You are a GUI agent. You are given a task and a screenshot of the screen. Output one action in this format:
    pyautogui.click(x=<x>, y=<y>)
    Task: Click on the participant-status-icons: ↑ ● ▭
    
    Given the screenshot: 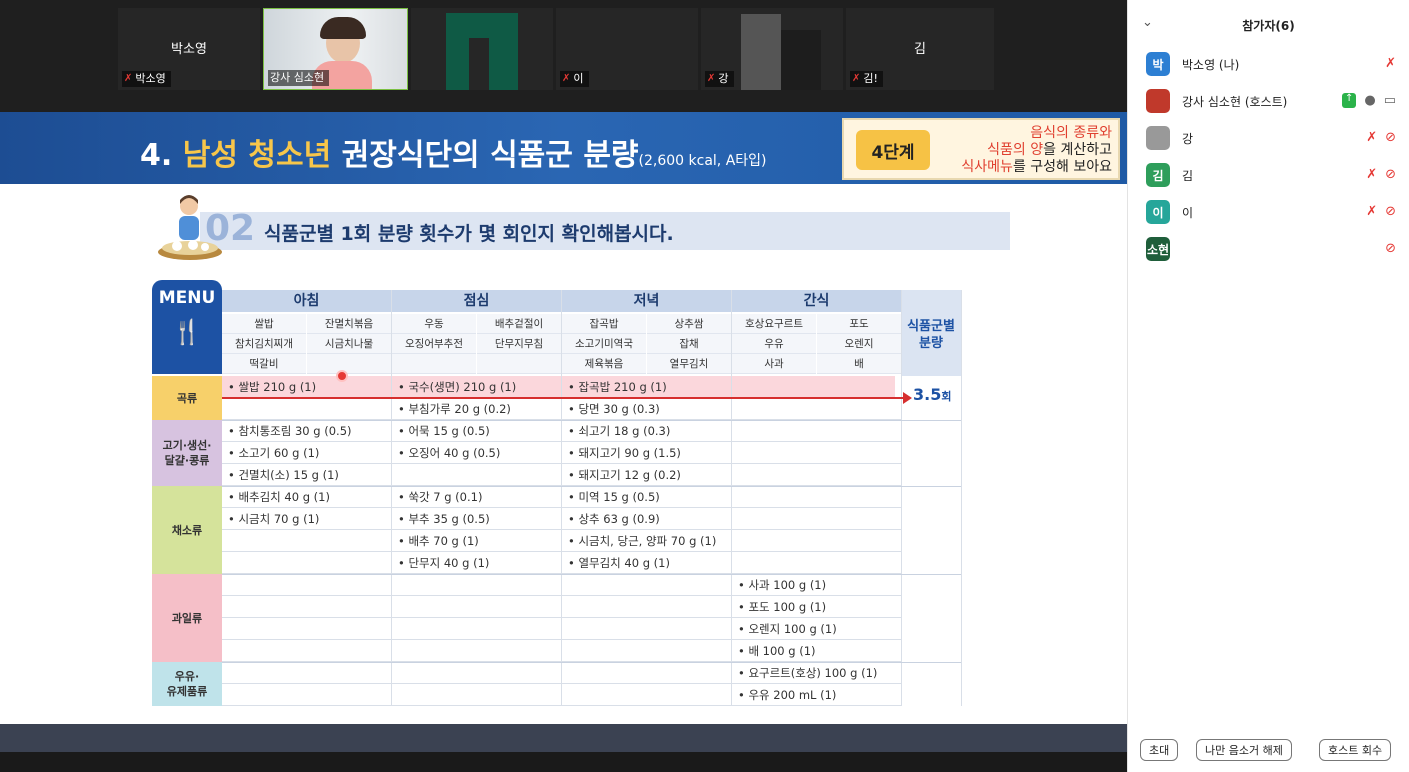 What is the action you would take?
    pyautogui.click(x=1368, y=100)
    